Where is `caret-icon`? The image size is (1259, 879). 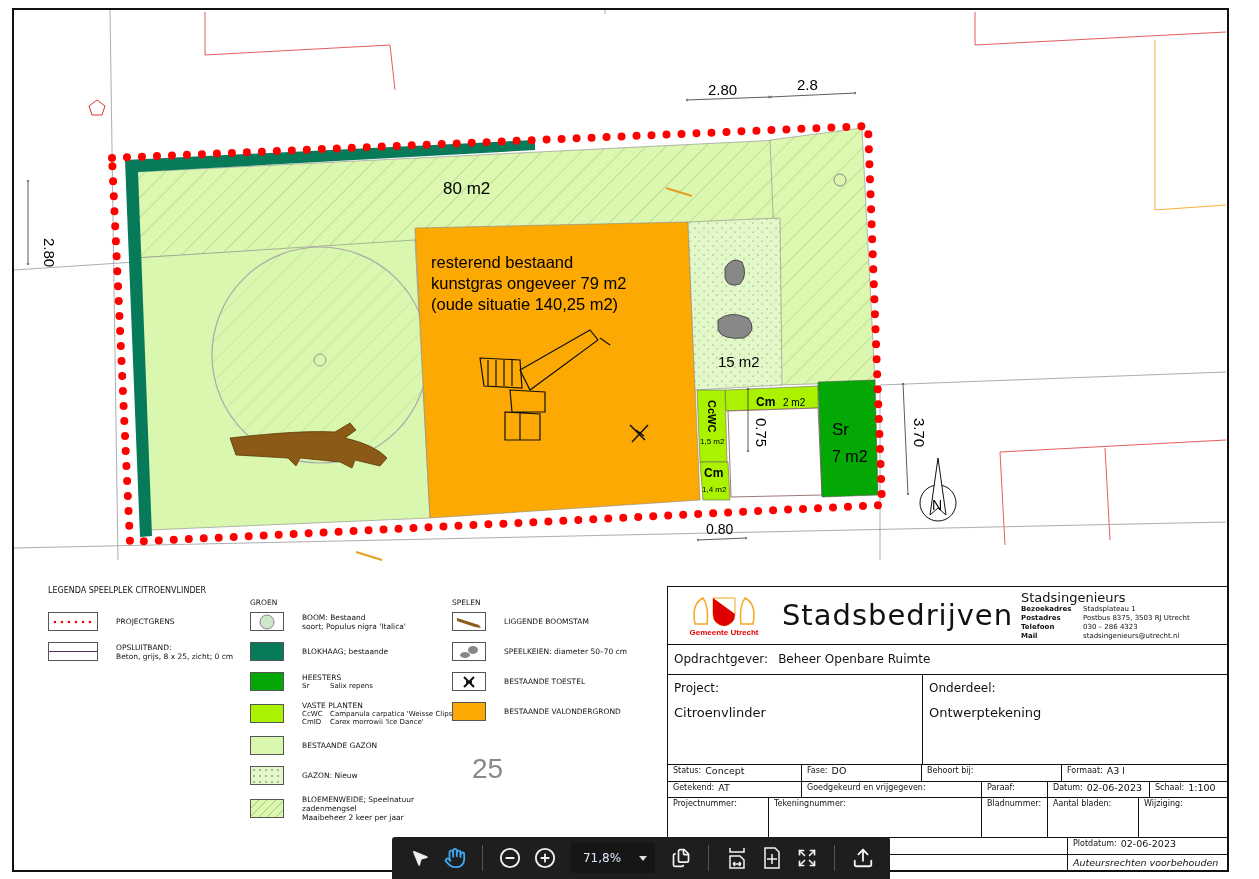 caret-icon is located at coordinates (643, 858).